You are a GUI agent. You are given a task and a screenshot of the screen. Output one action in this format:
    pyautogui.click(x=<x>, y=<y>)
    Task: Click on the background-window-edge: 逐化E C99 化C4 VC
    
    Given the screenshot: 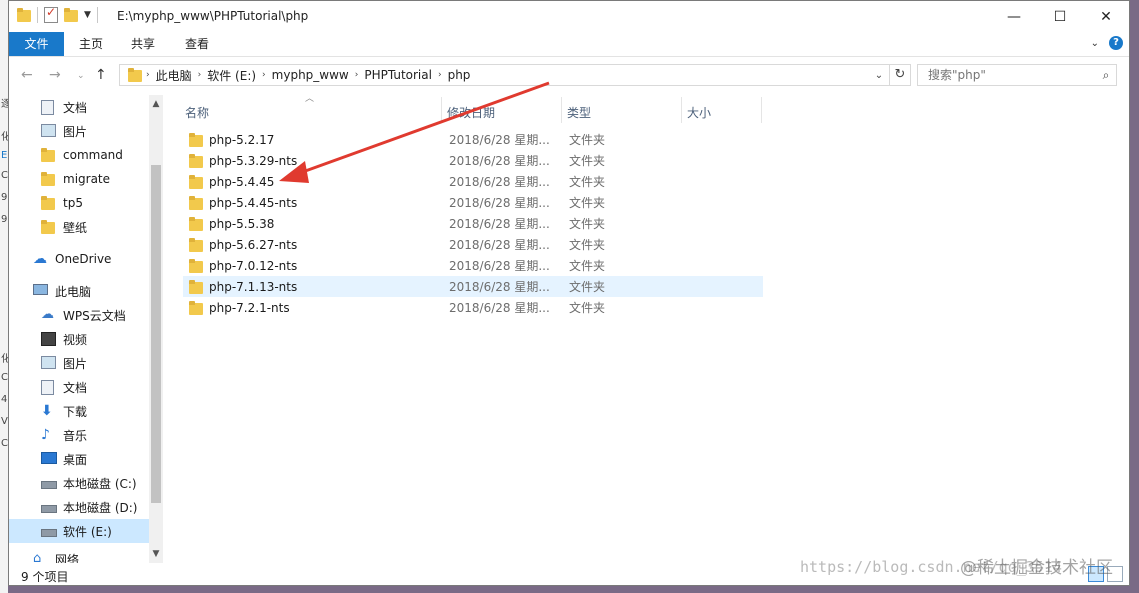 What is the action you would take?
    pyautogui.click(x=5, y=296)
    